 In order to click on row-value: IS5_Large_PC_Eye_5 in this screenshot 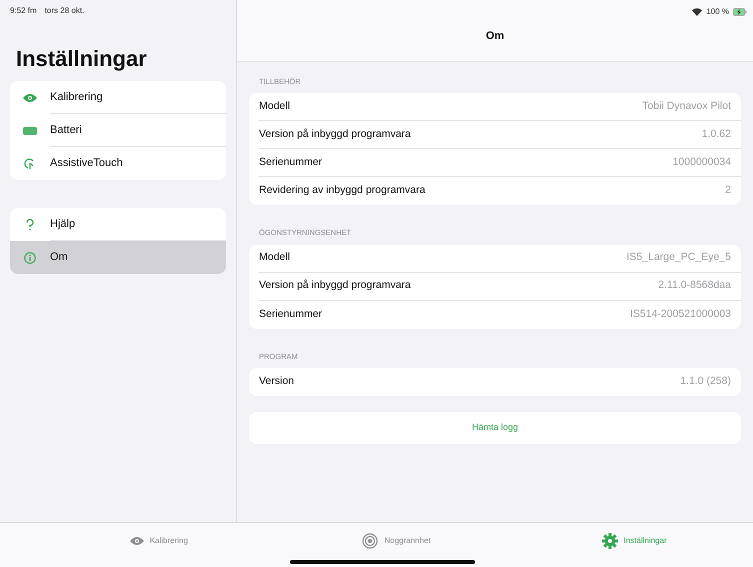, I will do `click(678, 258)`.